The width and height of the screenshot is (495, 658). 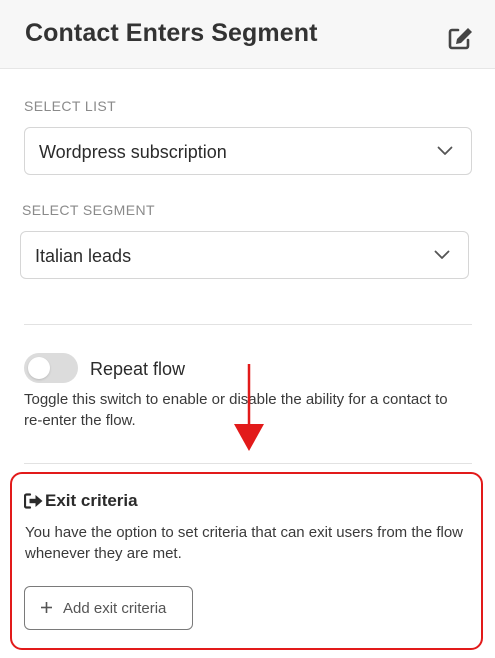 What do you see at coordinates (88, 210) in the screenshot?
I see `select-segment-label: SELECT SEGMENT` at bounding box center [88, 210].